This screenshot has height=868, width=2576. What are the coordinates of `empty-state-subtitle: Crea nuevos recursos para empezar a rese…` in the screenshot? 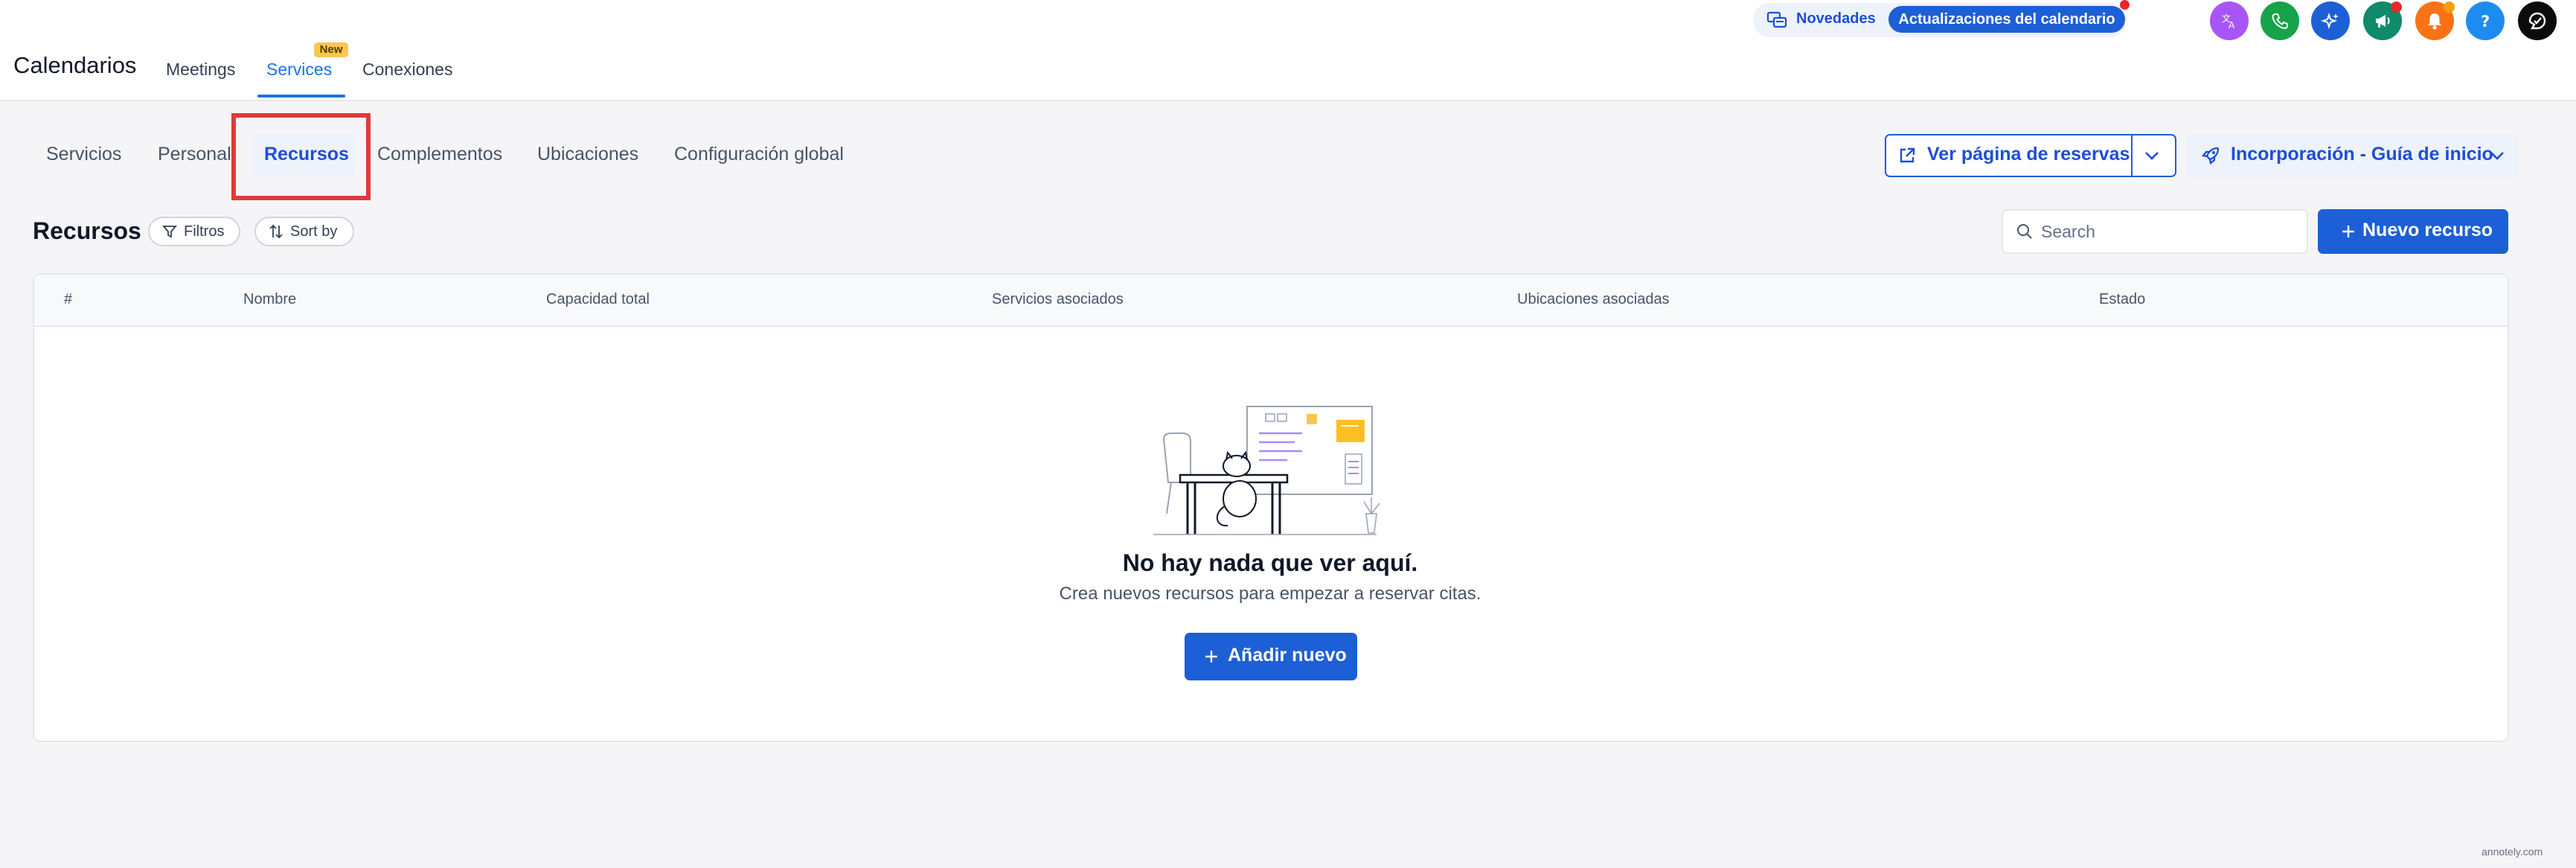 It's located at (1270, 594).